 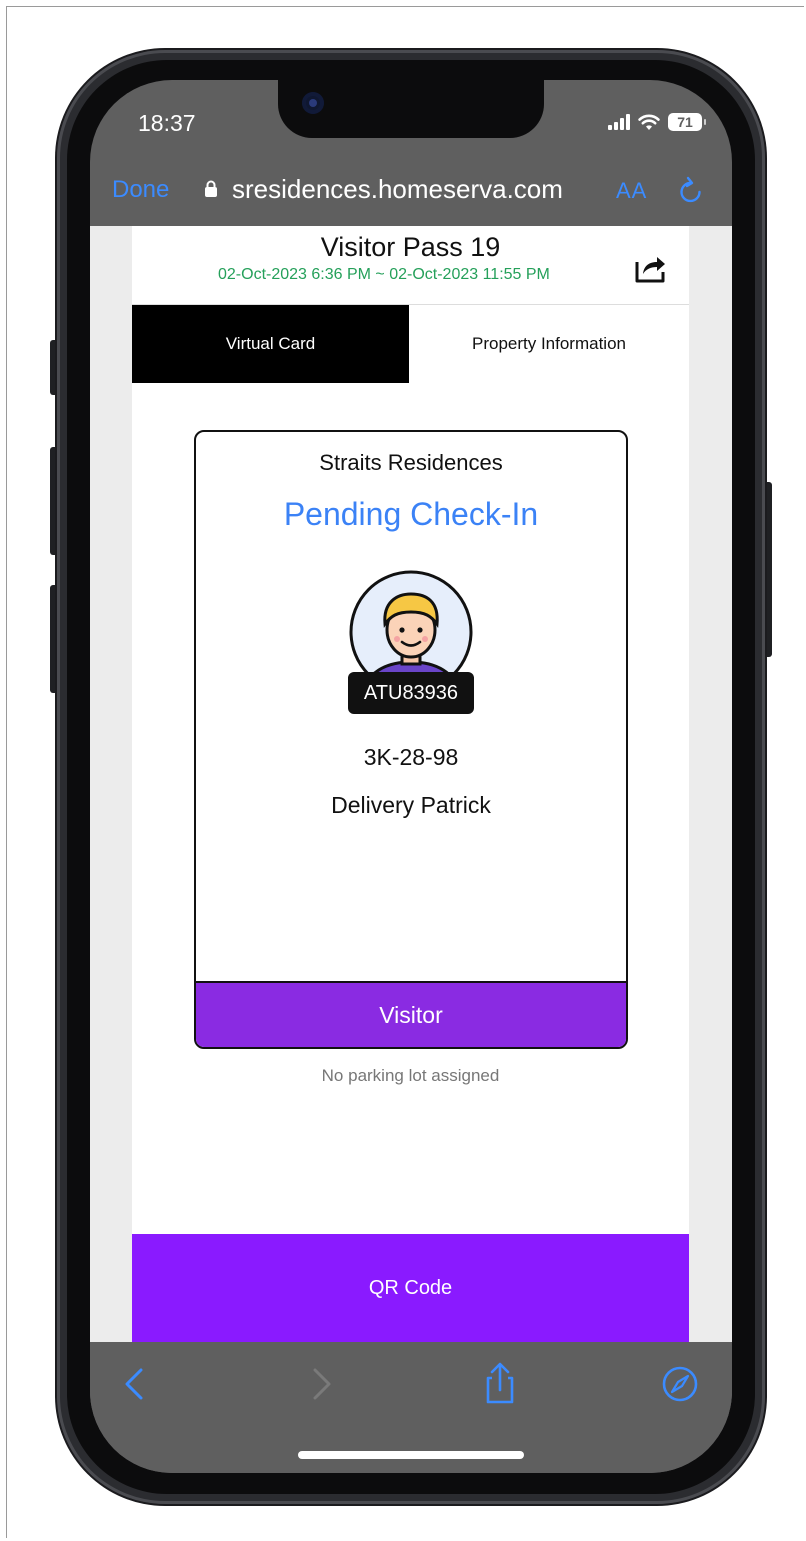 What do you see at coordinates (500, 1384) in the screenshot?
I see `share-sheet-icon` at bounding box center [500, 1384].